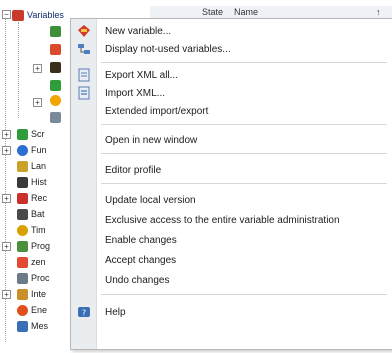 The height and width of the screenshot is (353, 392). What do you see at coordinates (133, 170) in the screenshot?
I see `menu-item-label: Editor profile` at bounding box center [133, 170].